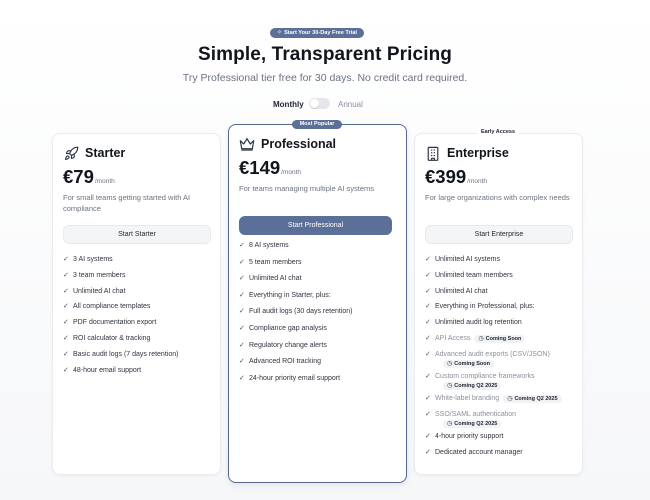  What do you see at coordinates (299, 144) in the screenshot?
I see `plan-name: Professional` at bounding box center [299, 144].